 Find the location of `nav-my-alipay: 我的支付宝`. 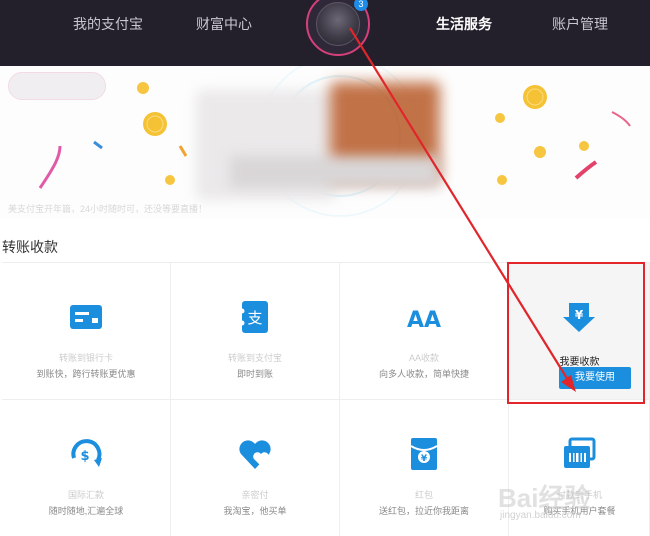

nav-my-alipay: 我的支付宝 is located at coordinates (108, 24).